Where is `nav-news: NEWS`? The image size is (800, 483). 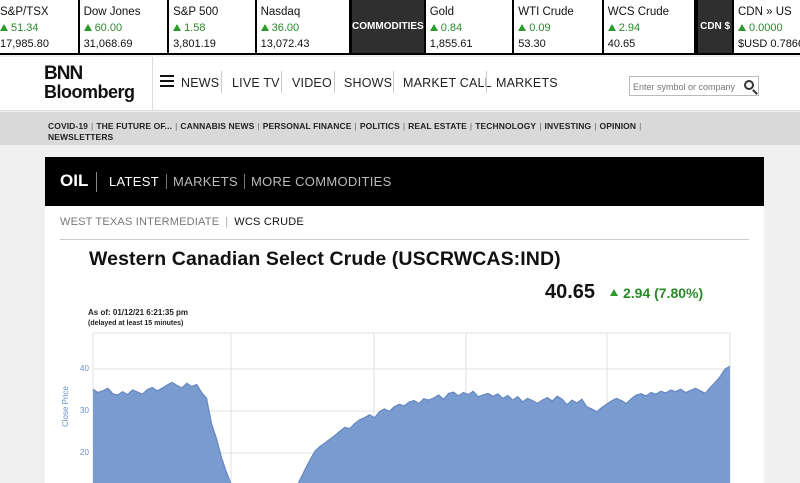
nav-news: NEWS is located at coordinates (200, 83).